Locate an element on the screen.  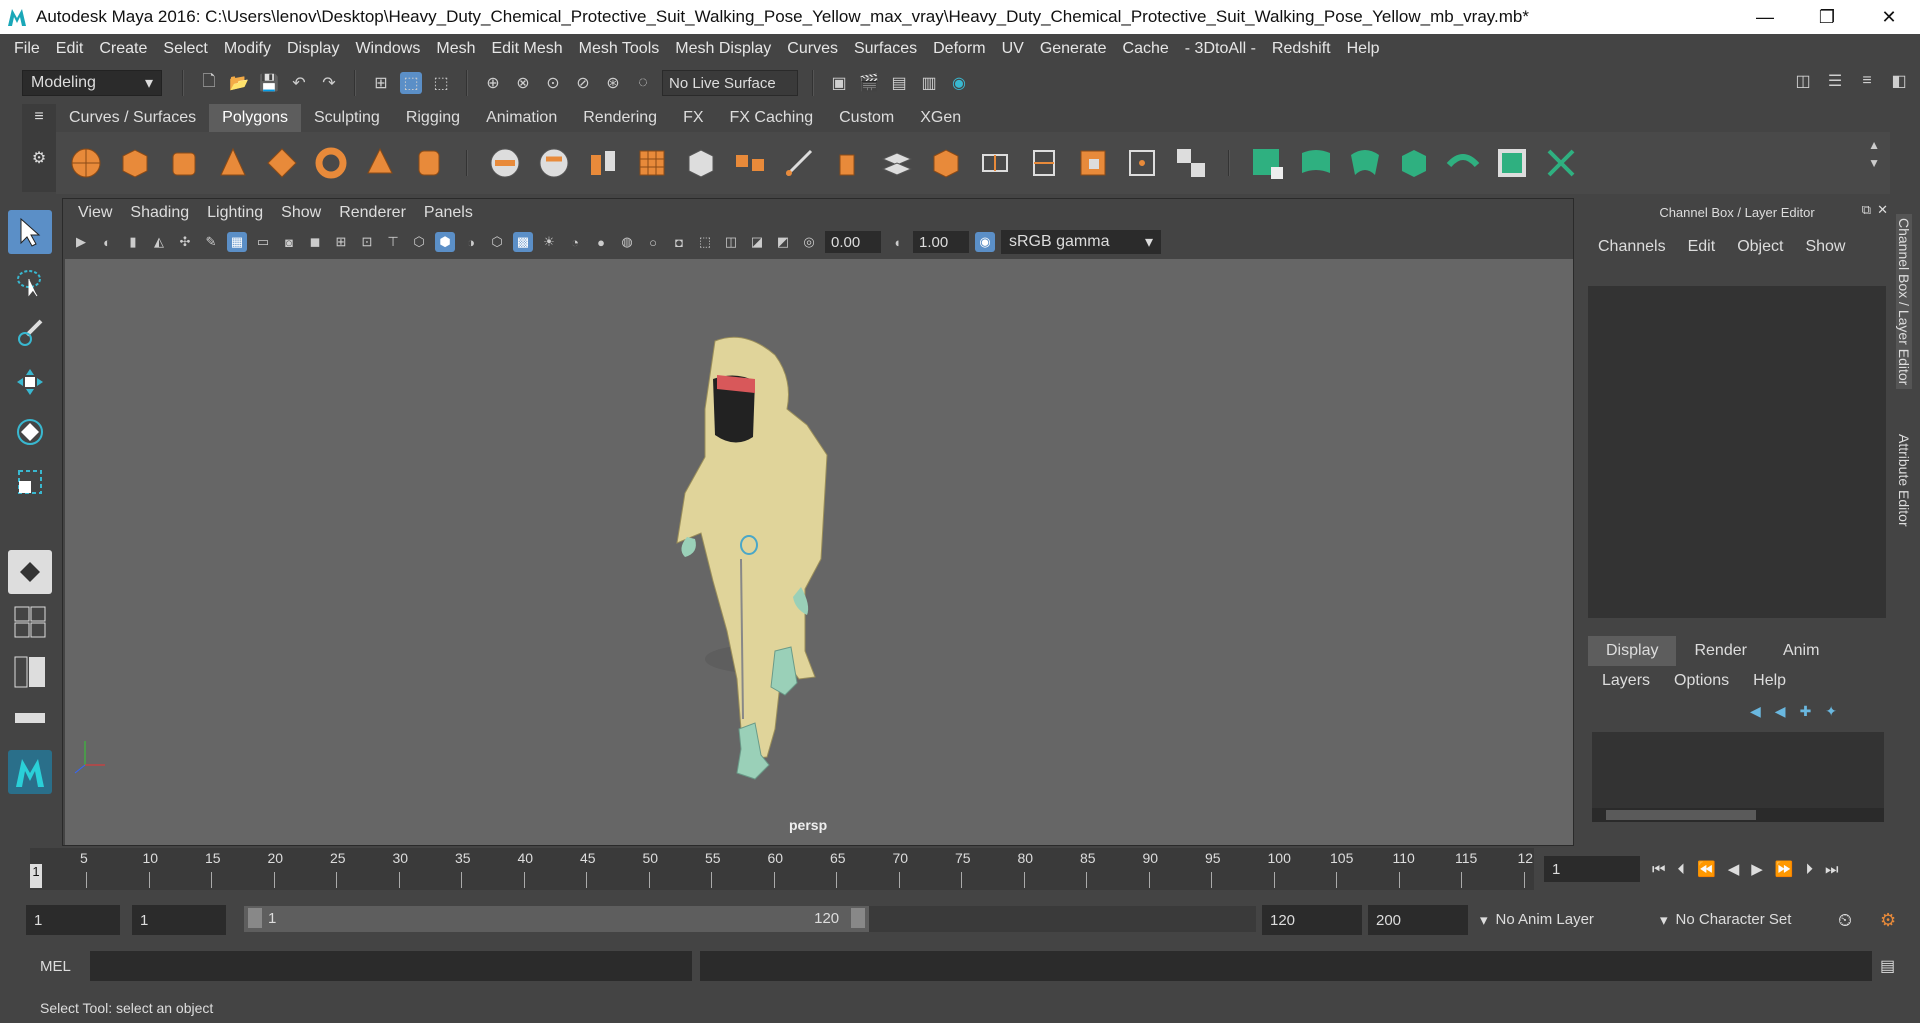
four-view-layout-button is located at coordinates (30, 622).